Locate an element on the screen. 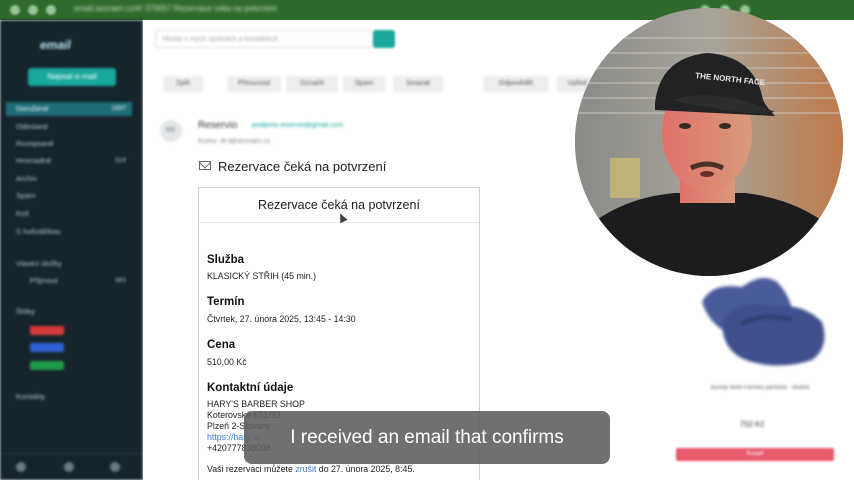 This screenshot has width=854, height=480. settings-icon is located at coordinates (21, 467).